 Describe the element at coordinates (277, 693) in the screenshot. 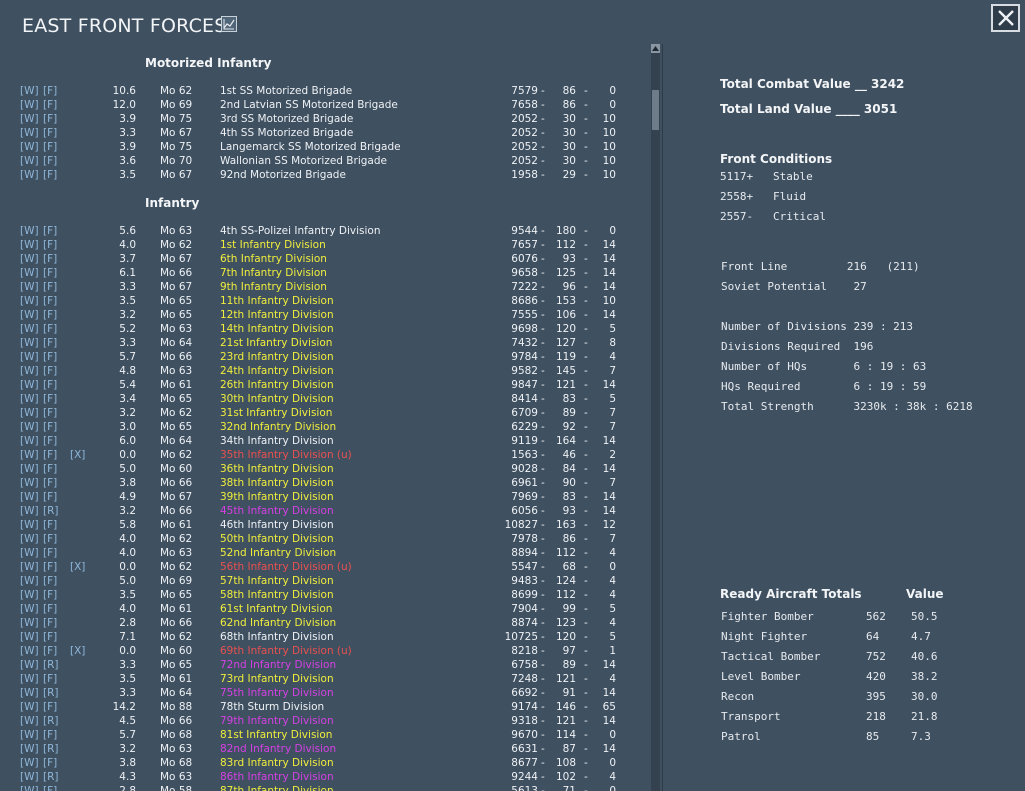

I see `unit-name: 75th Infantry Division` at that location.